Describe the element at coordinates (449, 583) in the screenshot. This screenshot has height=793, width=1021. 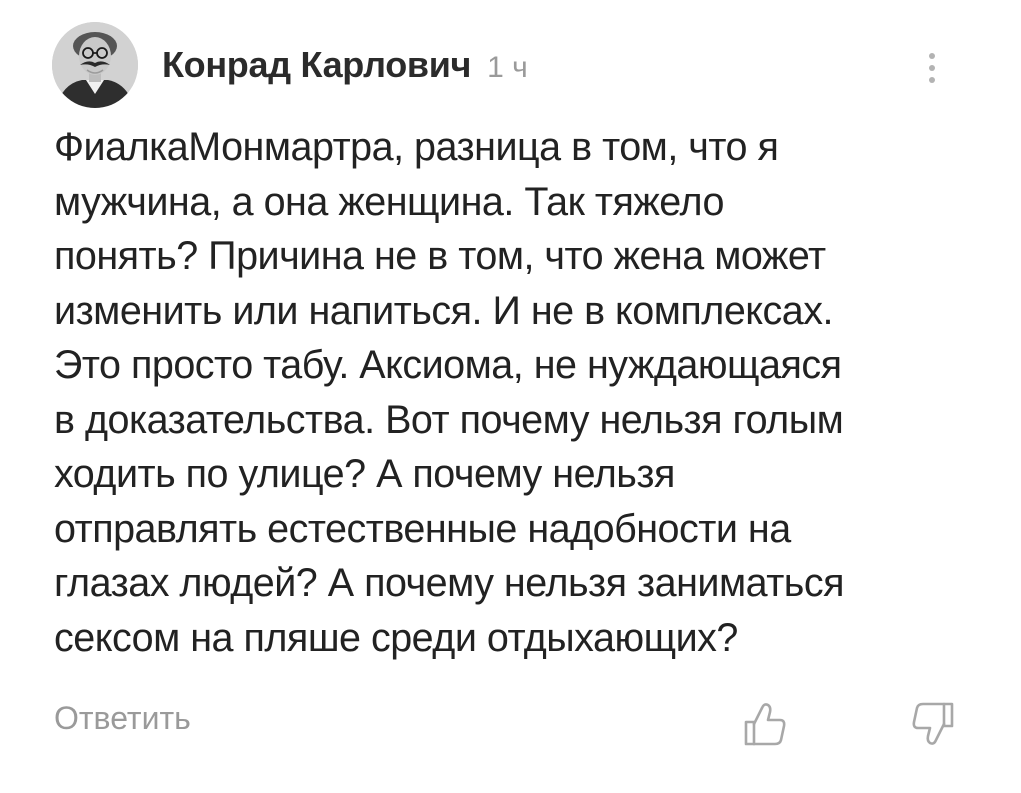
I see `comment-line: глазах людей? А почему нельзя заниматься` at that location.